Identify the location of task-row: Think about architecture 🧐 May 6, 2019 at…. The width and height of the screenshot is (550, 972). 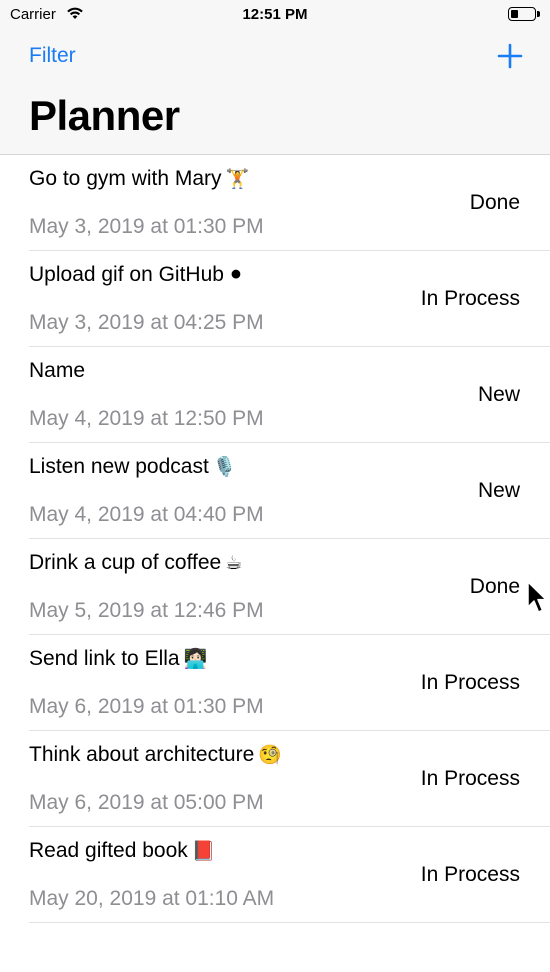
(275, 779).